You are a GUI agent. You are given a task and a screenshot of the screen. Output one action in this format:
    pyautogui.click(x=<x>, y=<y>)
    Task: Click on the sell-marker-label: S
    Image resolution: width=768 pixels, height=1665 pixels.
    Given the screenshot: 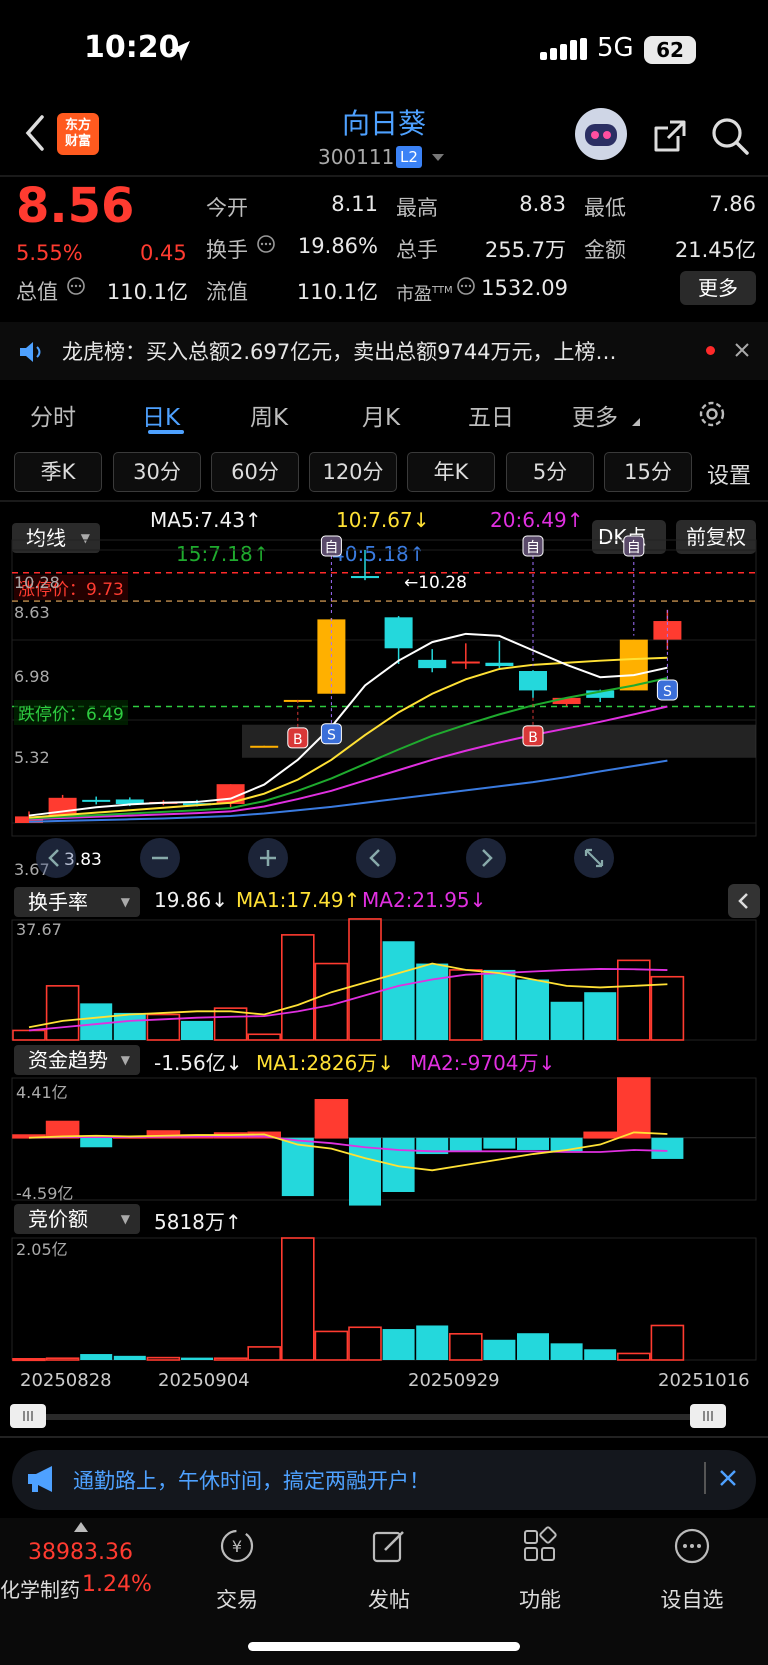 What is the action you would take?
    pyautogui.click(x=667, y=692)
    